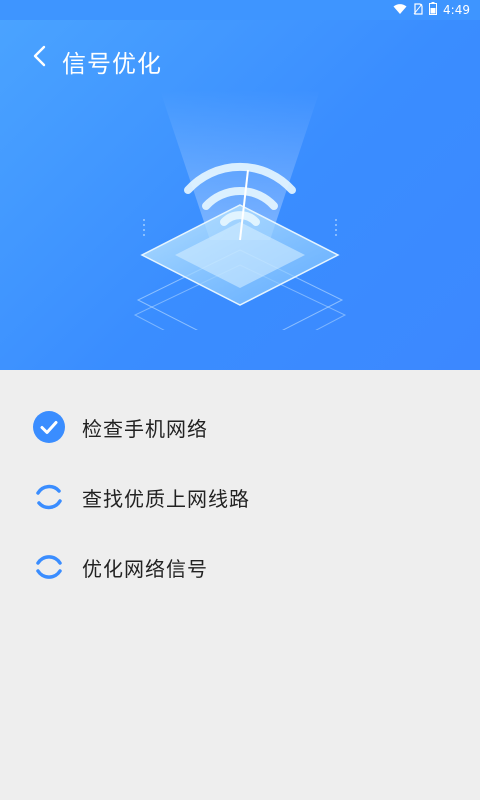 This screenshot has width=480, height=800. I want to click on check-circle-icon, so click(49, 427).